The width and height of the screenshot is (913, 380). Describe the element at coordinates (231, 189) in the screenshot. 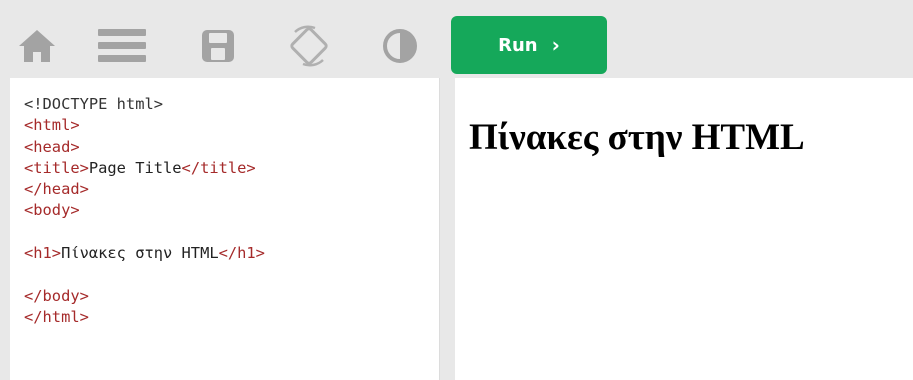

I see `code-line: </head>` at that location.